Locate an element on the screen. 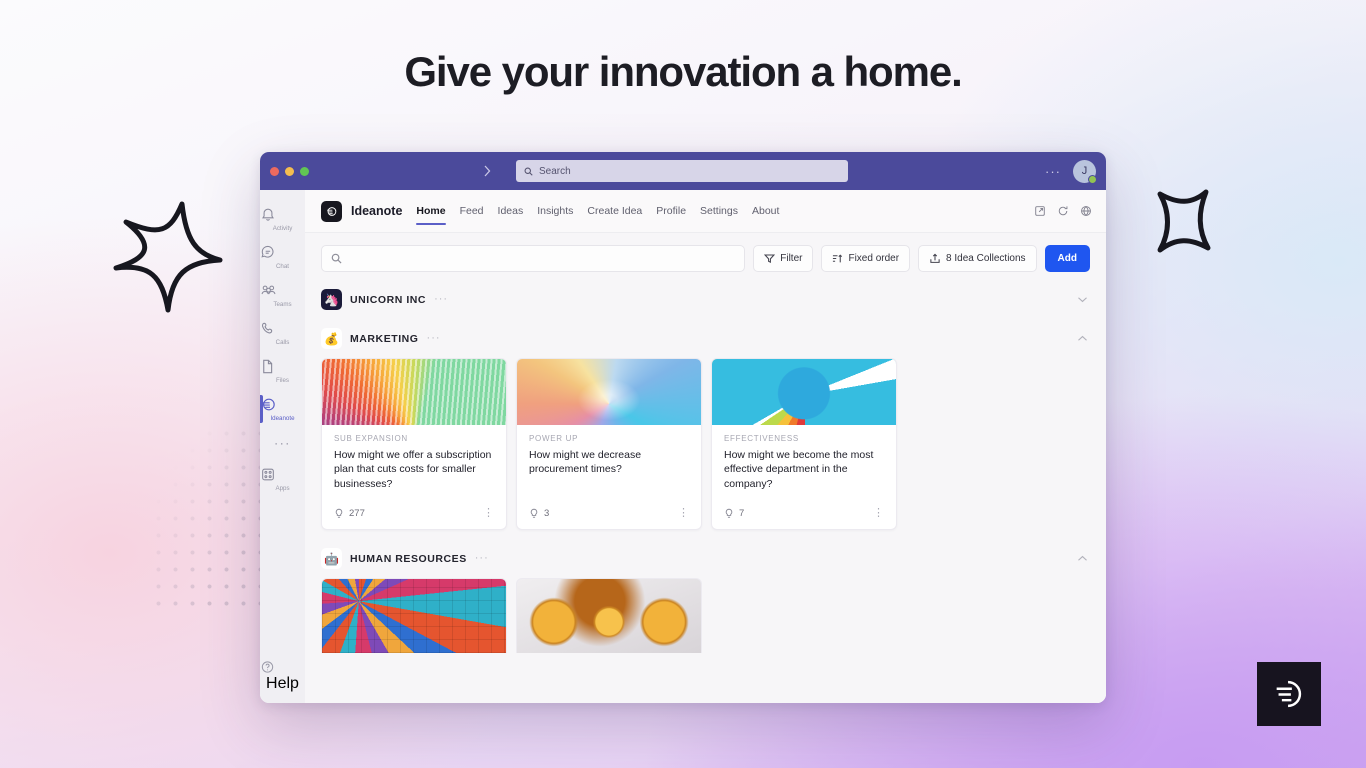  sidebar-item-teams: Teams is located at coordinates (282, 294).